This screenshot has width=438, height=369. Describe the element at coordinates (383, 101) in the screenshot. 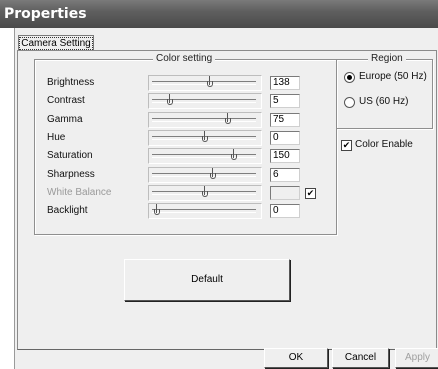

I see `radio-us-60hz-label: US (60 Hz)` at that location.